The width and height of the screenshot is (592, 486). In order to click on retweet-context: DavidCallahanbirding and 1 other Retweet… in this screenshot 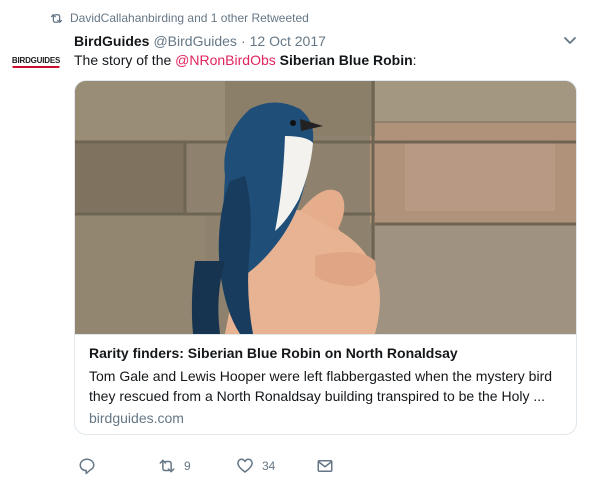, I will do `click(179, 18)`.